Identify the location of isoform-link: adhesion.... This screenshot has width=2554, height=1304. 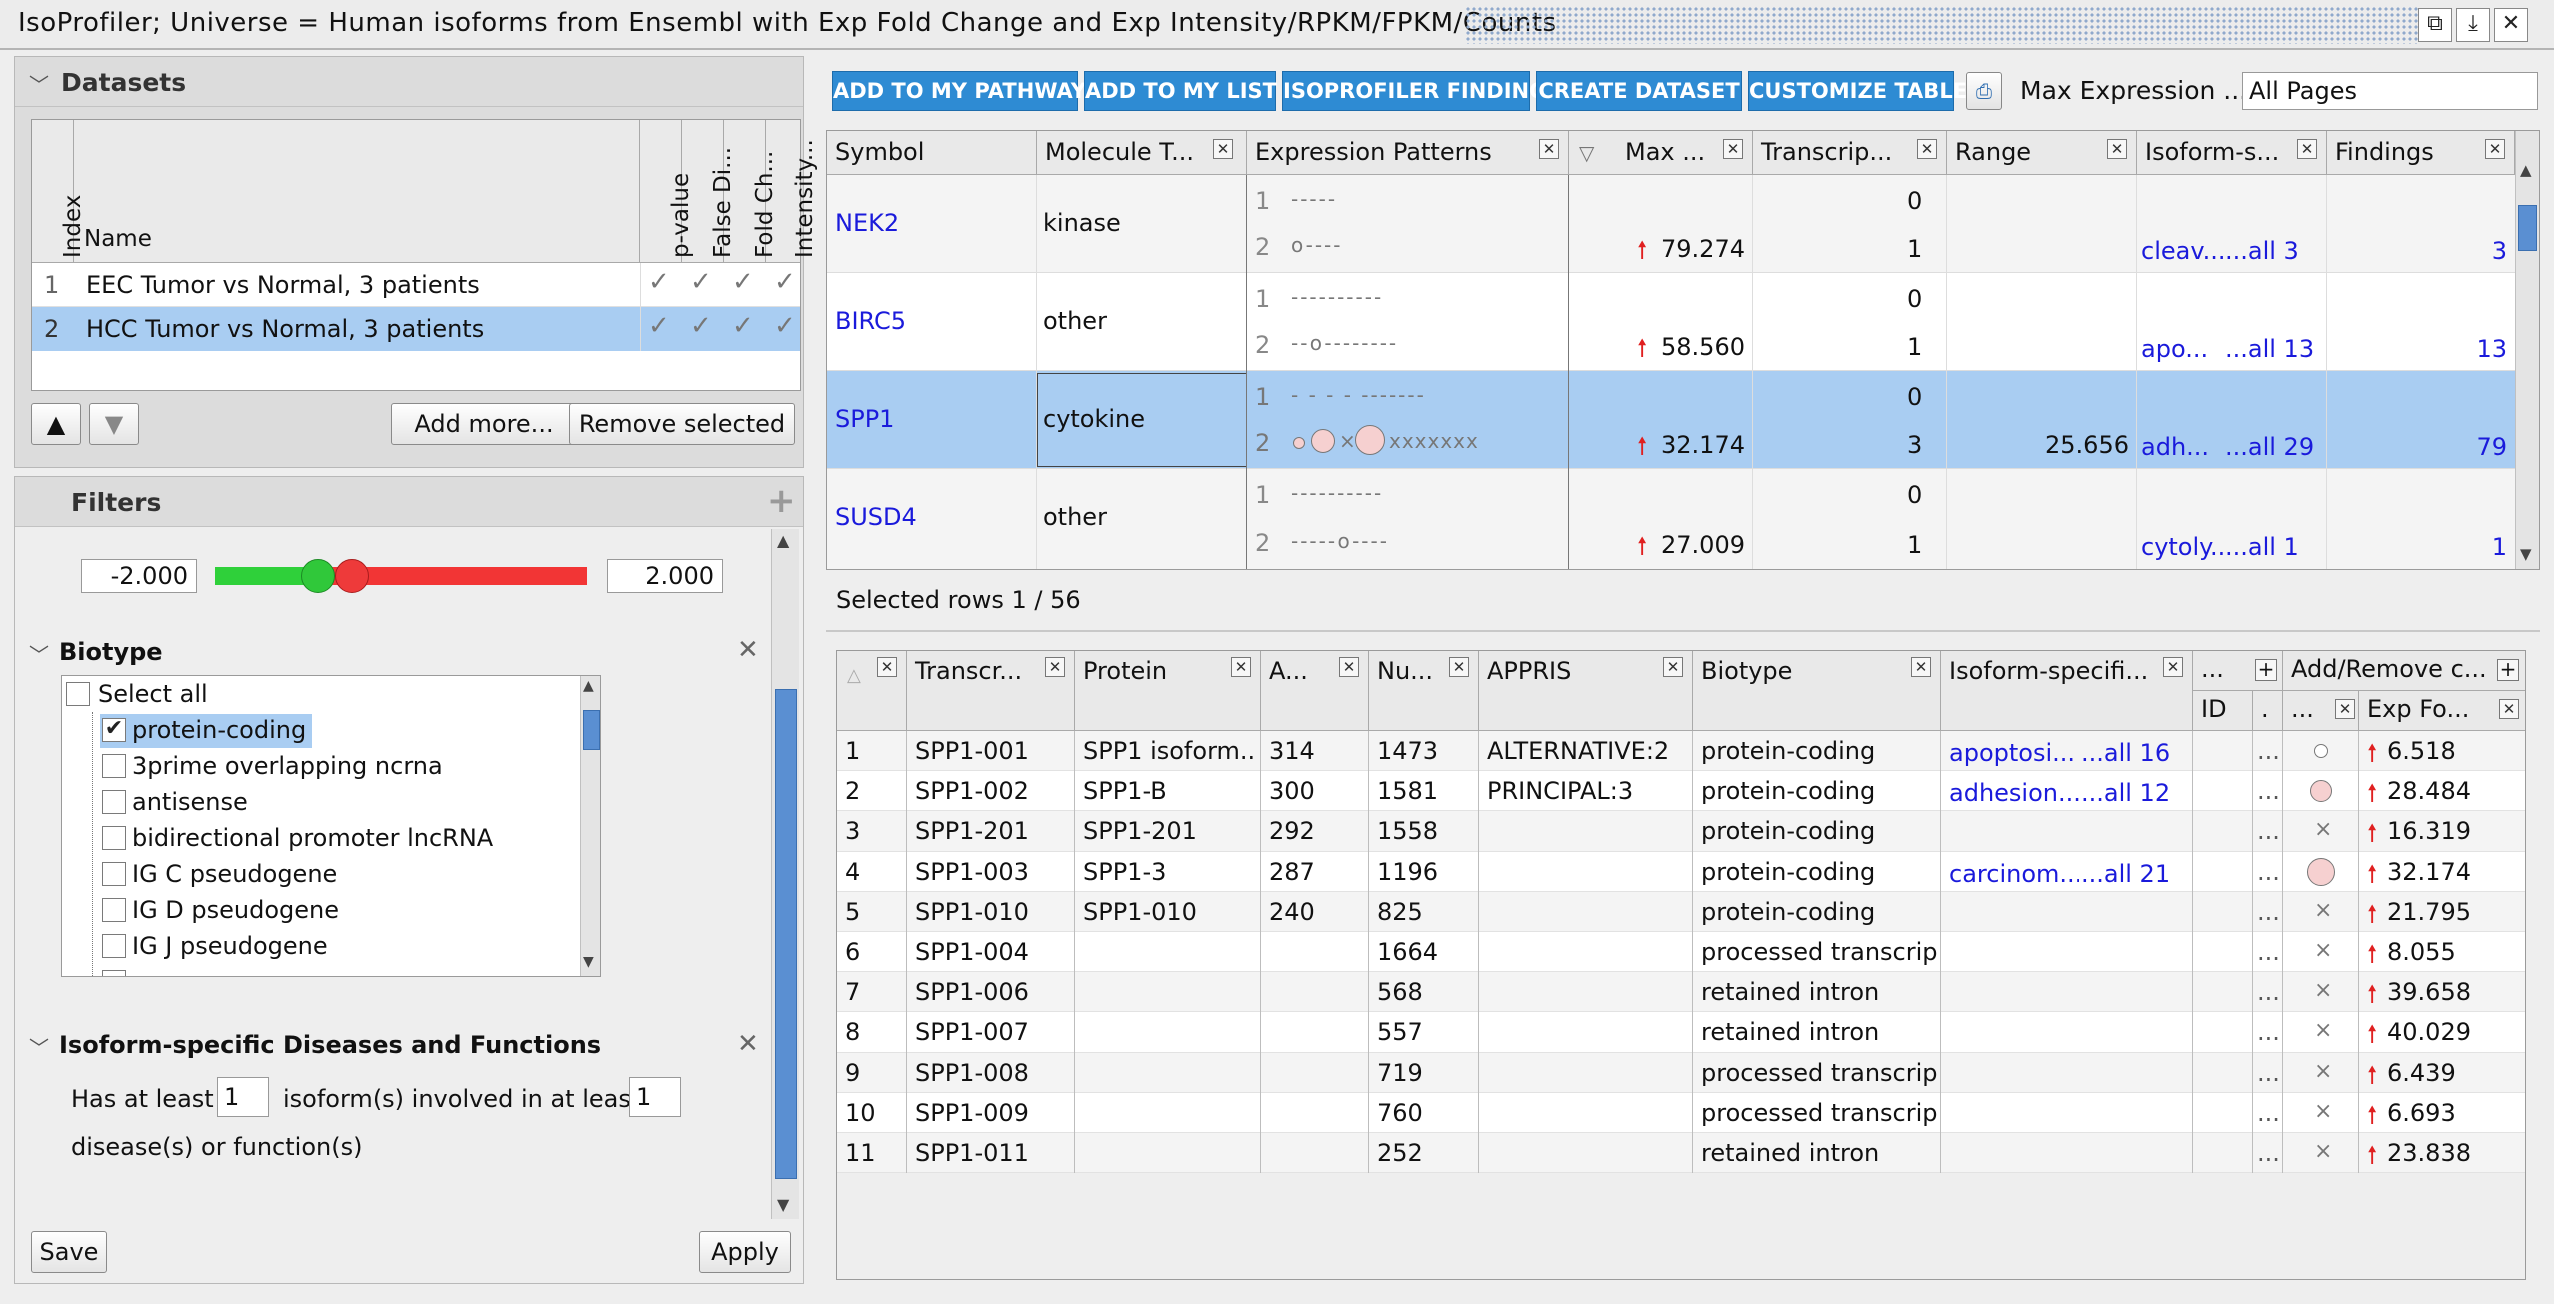
(2014, 793).